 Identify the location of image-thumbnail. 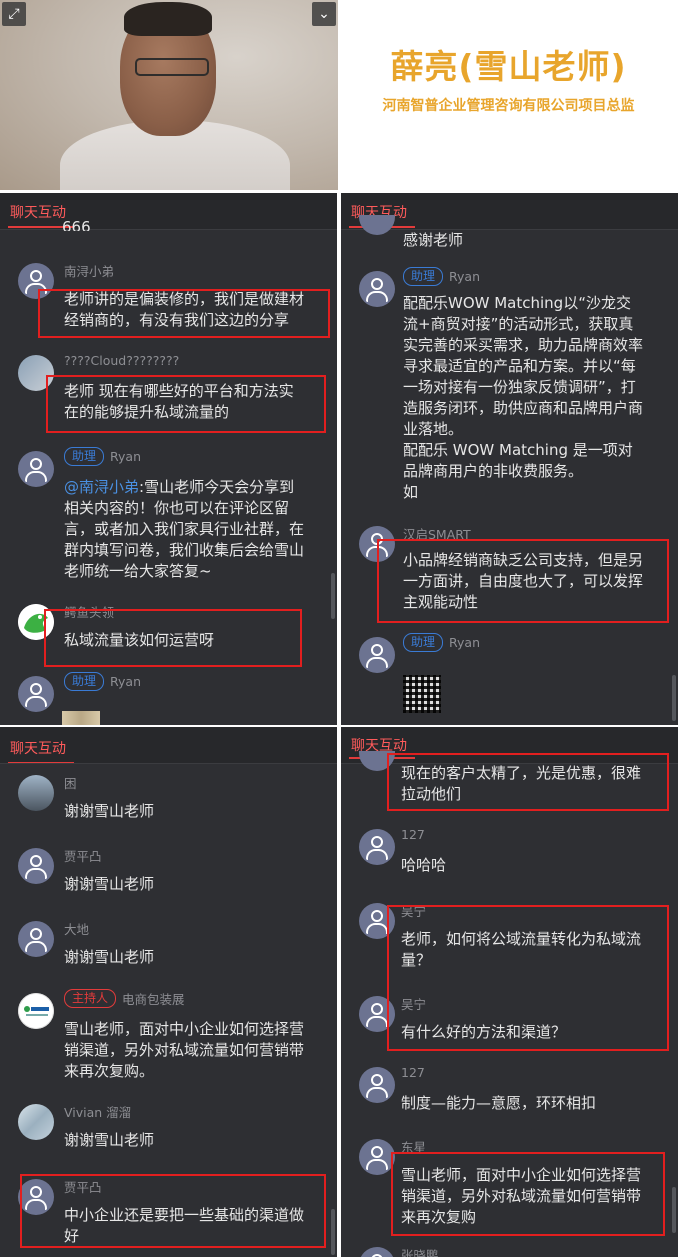
(81, 718).